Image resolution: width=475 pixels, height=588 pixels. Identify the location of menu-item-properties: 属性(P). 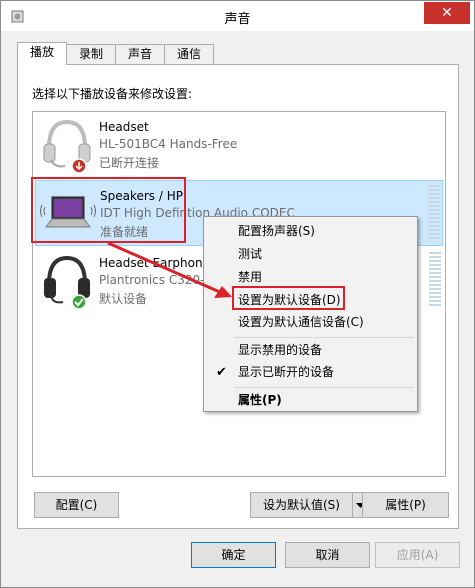
(310, 400).